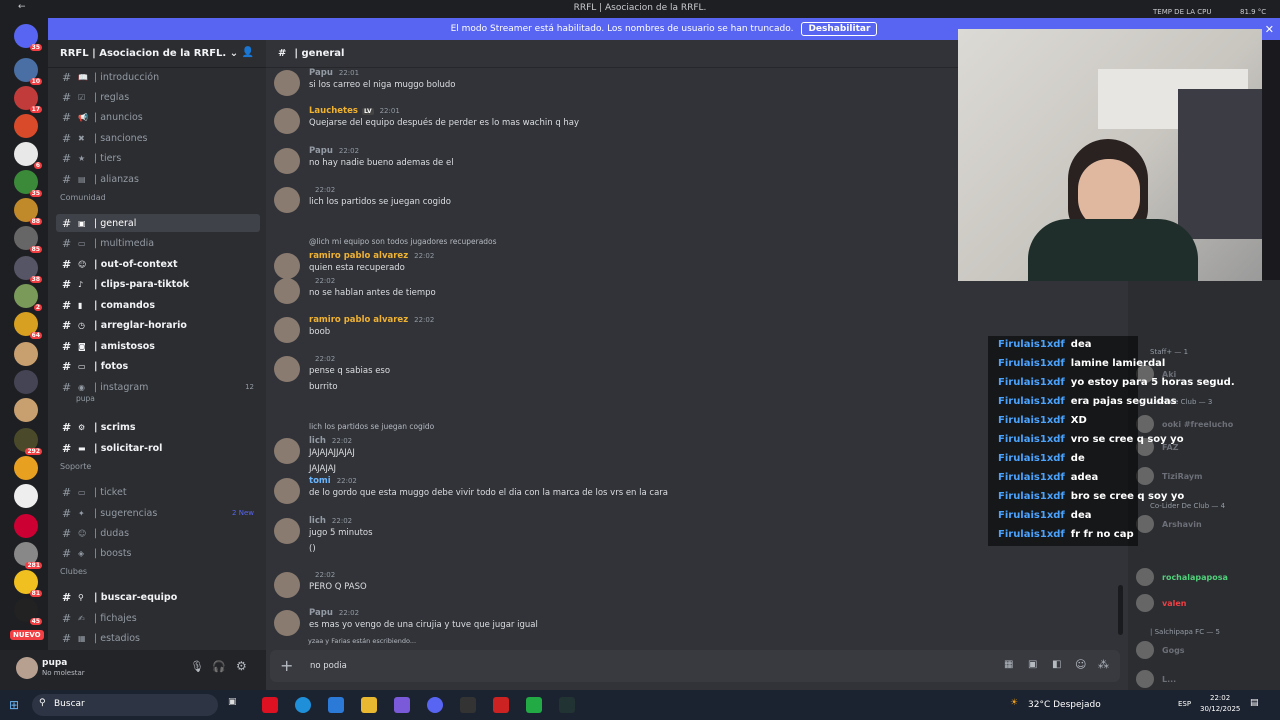 The height and width of the screenshot is (720, 1280). What do you see at coordinates (303, 705) in the screenshot?
I see `edge-icon` at bounding box center [303, 705].